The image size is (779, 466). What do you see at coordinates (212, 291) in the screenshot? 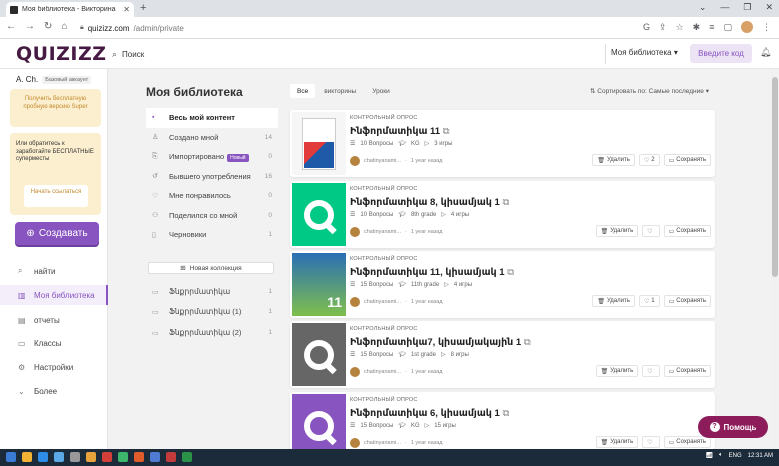
I see `collection-item: ▭ Ֆնքրրմատիկա 1` at bounding box center [212, 291].